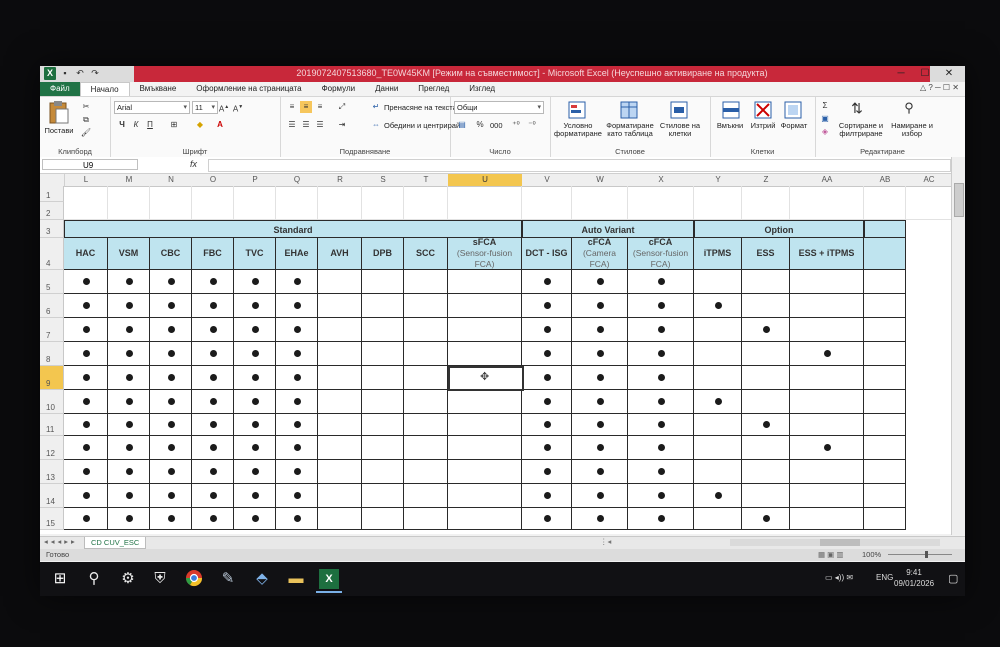 The height and width of the screenshot is (647, 1000). Describe the element at coordinates (60, 89) in the screenshot. I see `tab-file: Файл` at that location.